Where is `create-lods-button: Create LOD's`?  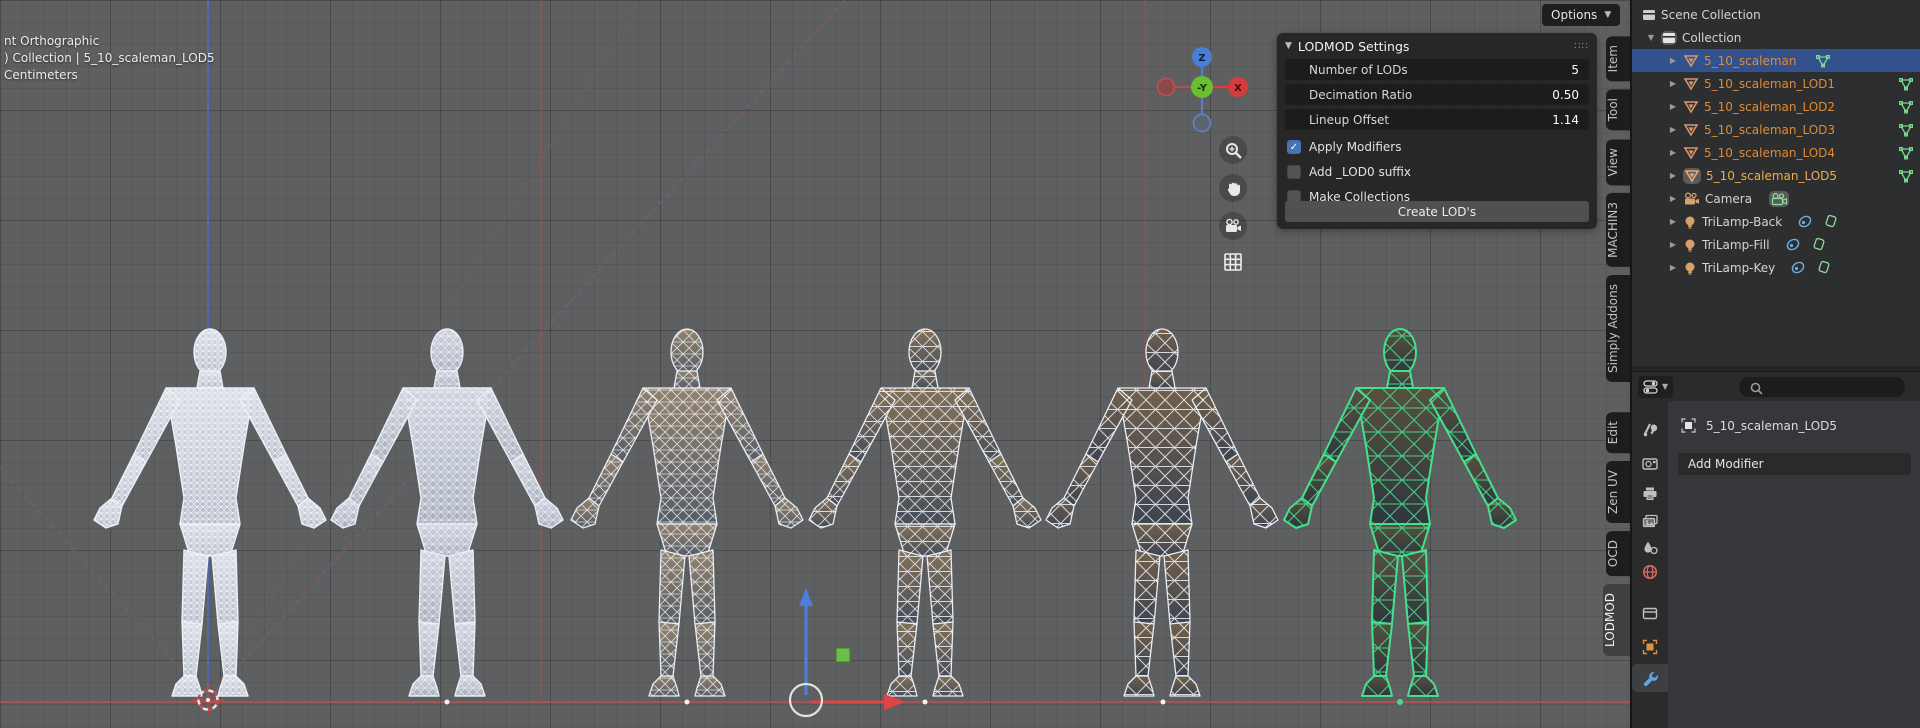
create-lods-button: Create LOD's is located at coordinates (1437, 211).